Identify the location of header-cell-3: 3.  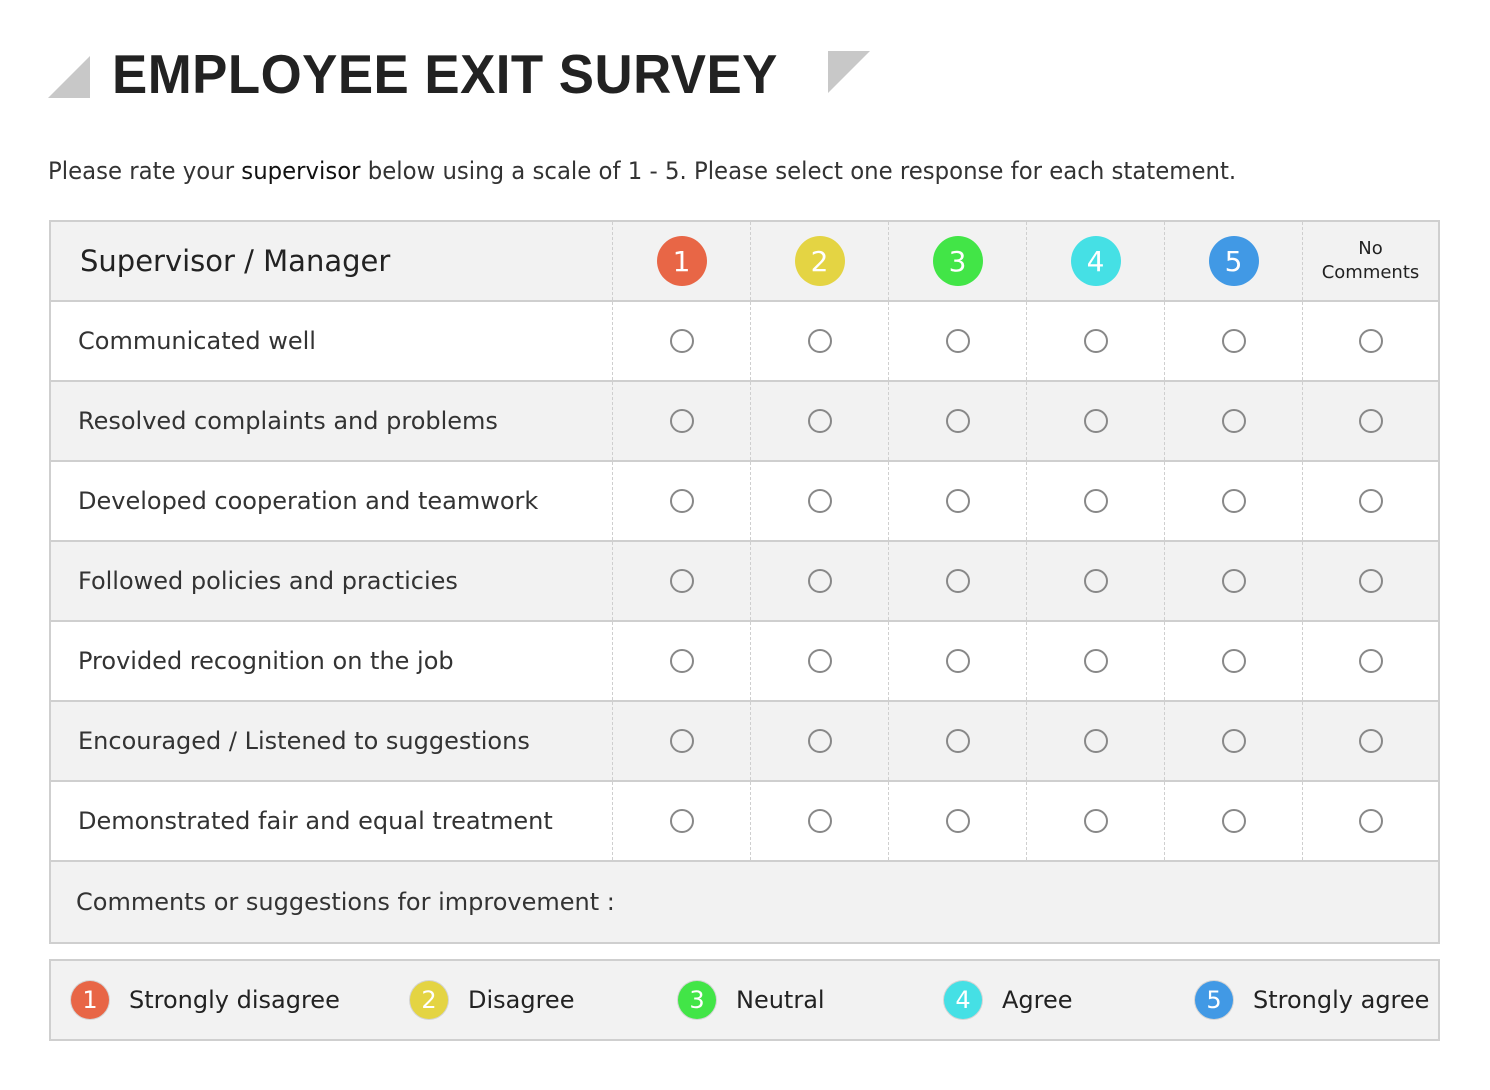
(957, 261).